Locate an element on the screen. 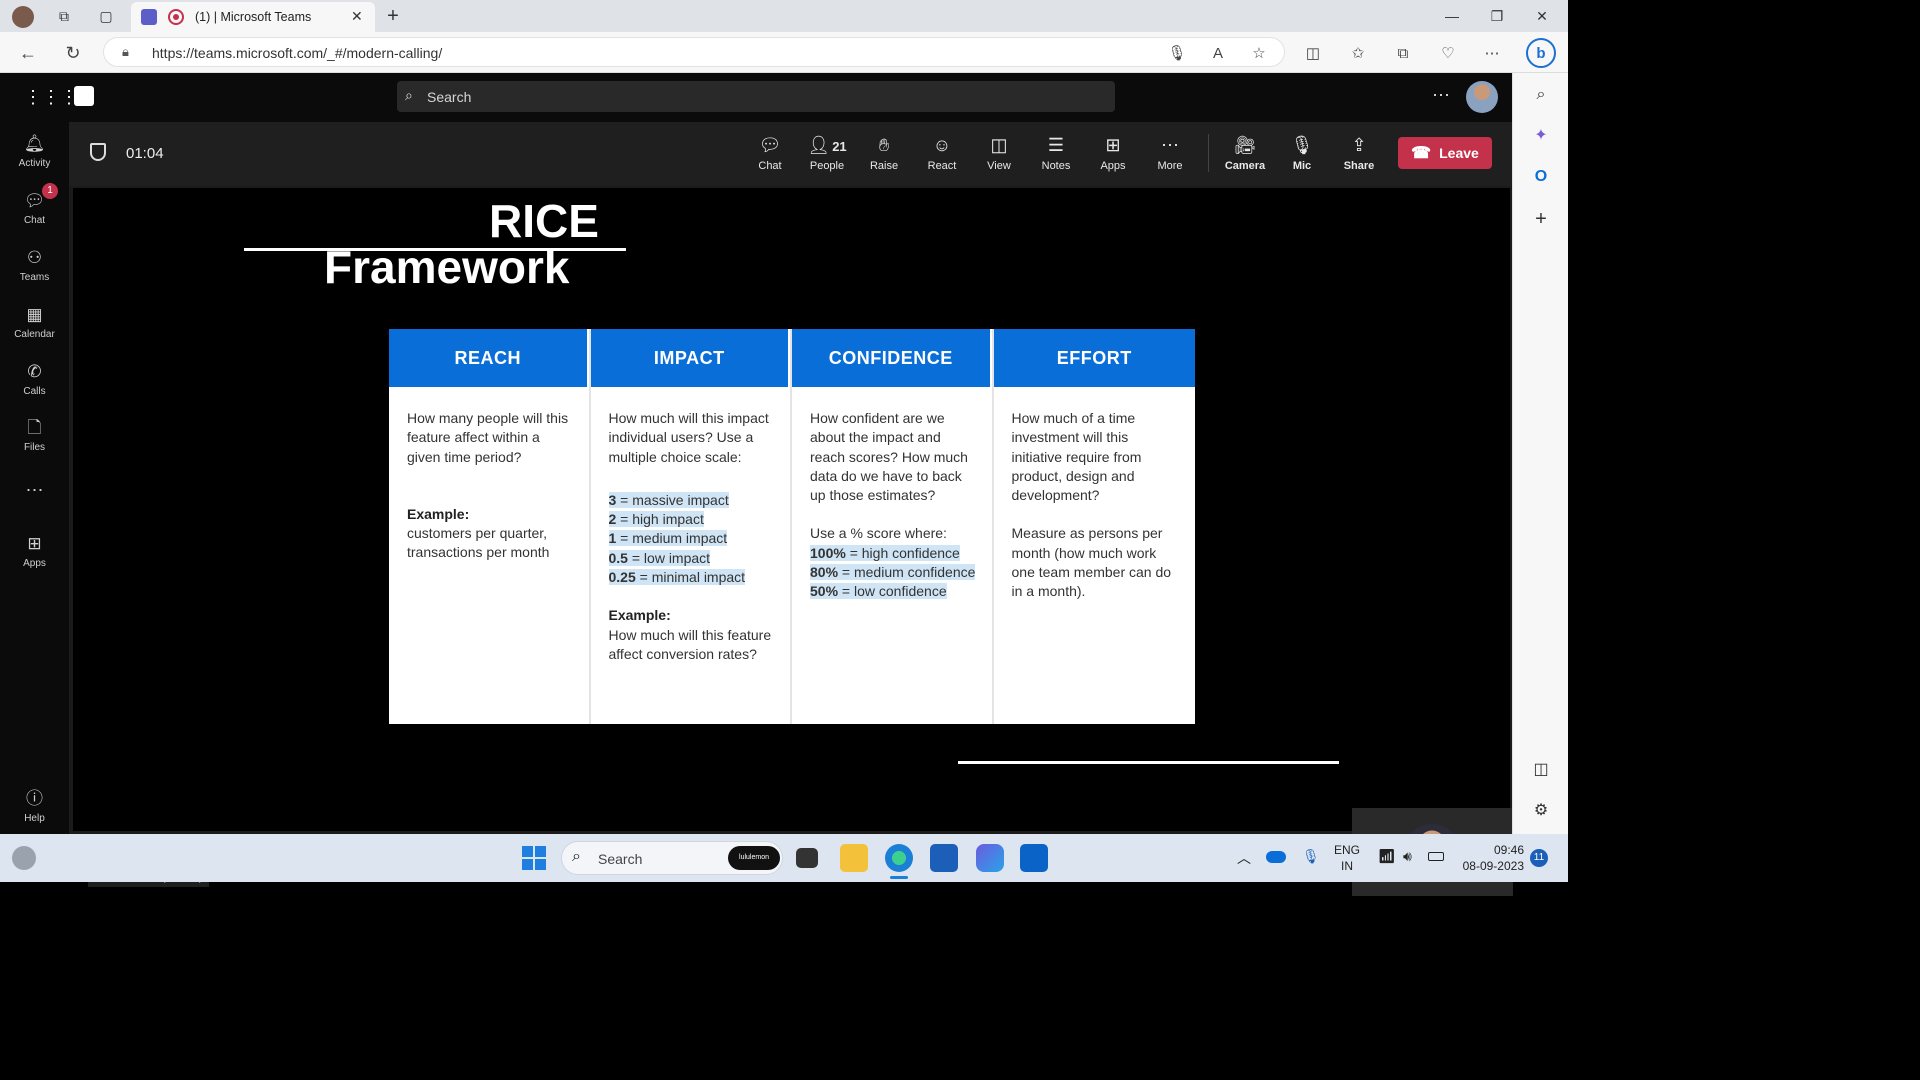  phone-icon: ✆ is located at coordinates (34, 371).